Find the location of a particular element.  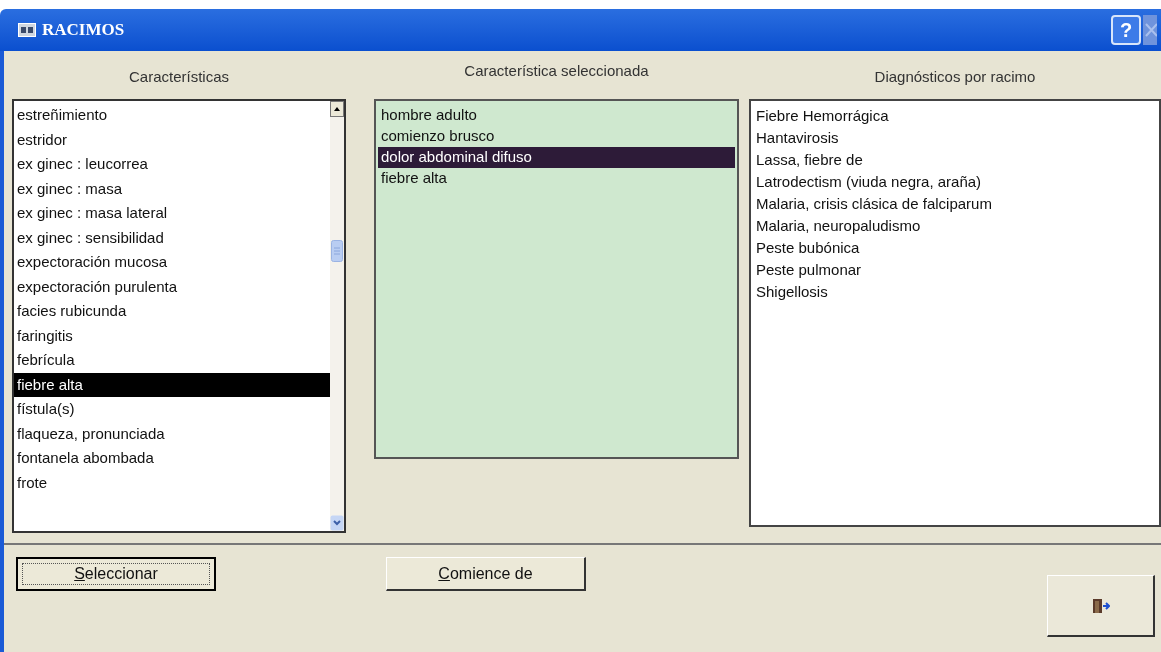

list-item: Peste pulmonar is located at coordinates (955, 270).